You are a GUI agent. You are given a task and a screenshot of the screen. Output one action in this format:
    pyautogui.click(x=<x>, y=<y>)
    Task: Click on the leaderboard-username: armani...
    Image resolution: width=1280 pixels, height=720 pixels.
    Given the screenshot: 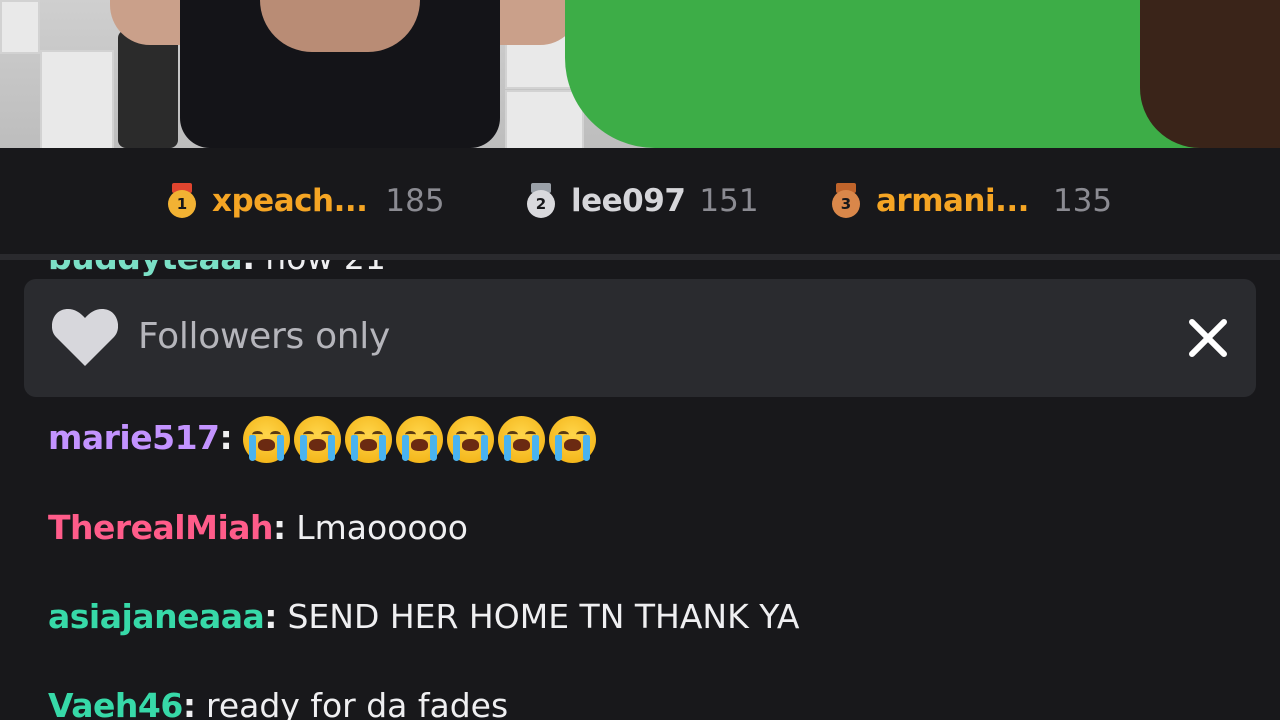 What is the action you would take?
    pyautogui.click(x=952, y=201)
    